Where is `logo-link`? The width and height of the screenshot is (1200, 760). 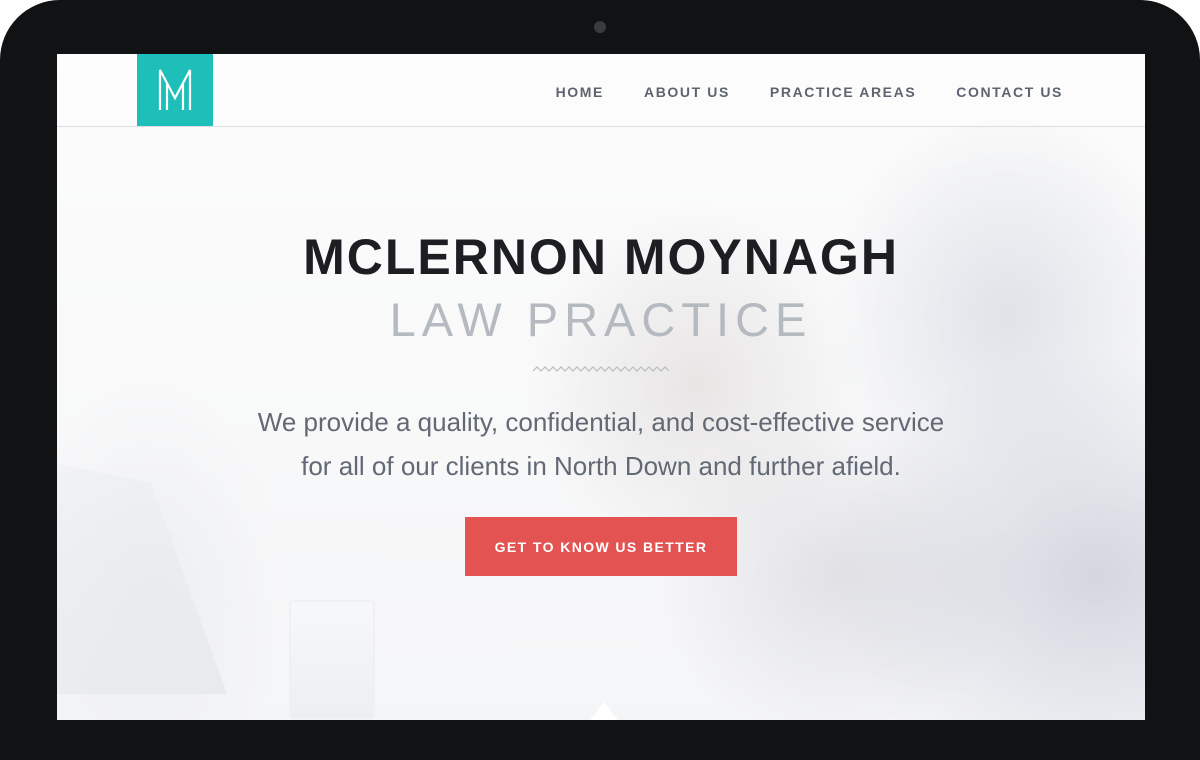 logo-link is located at coordinates (175, 90).